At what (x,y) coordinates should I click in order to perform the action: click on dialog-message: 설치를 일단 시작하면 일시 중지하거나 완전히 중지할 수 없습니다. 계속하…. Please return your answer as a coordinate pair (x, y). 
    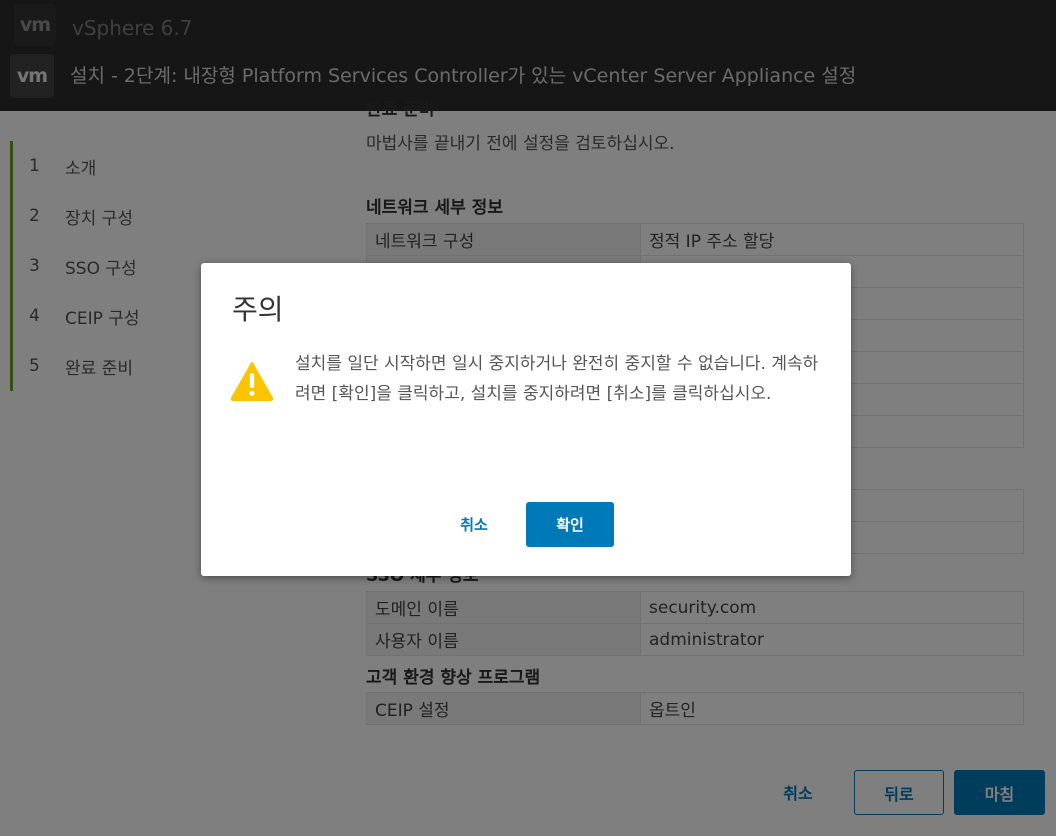
    Looking at the image, I should click on (557, 379).